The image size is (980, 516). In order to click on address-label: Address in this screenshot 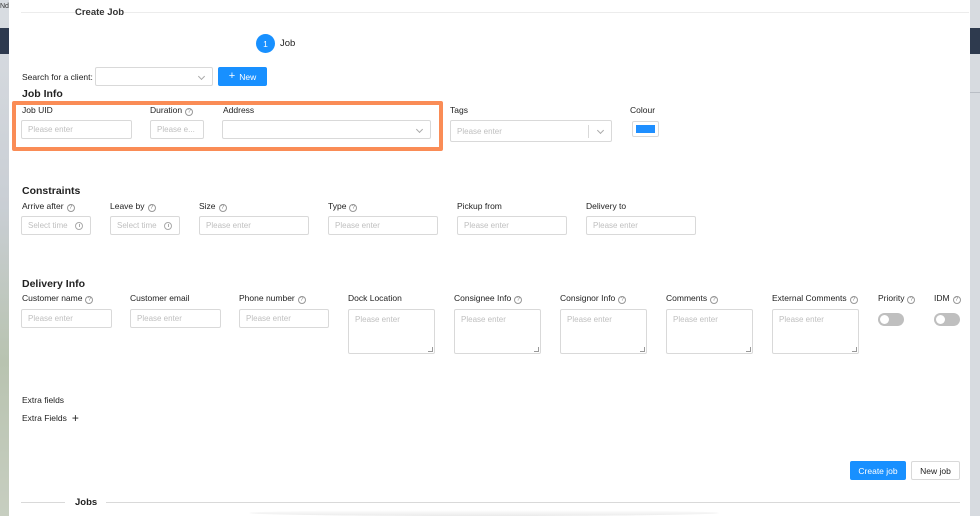, I will do `click(239, 110)`.